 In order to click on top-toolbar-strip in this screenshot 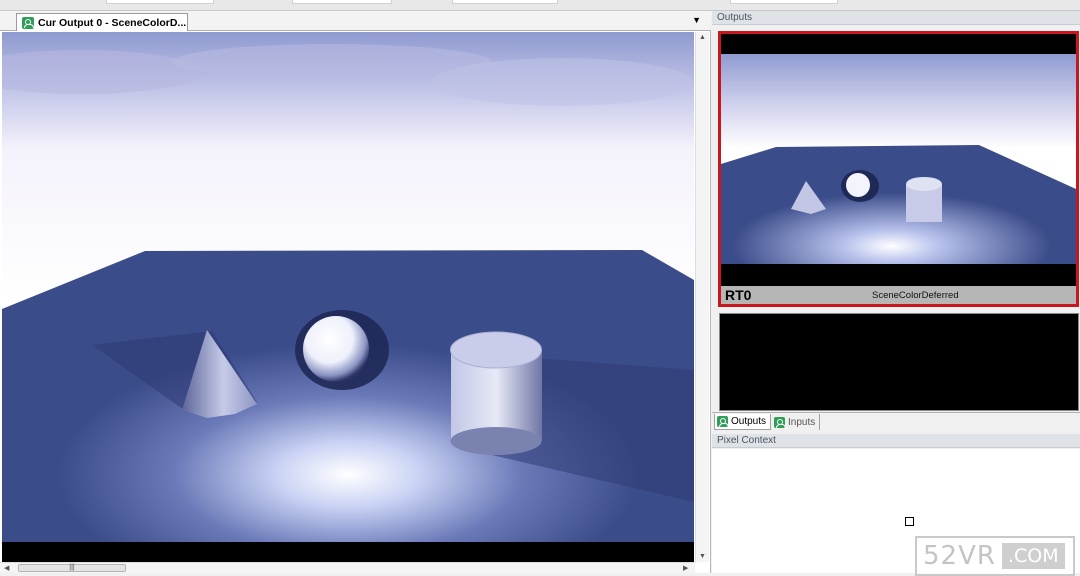, I will do `click(540, 5)`.